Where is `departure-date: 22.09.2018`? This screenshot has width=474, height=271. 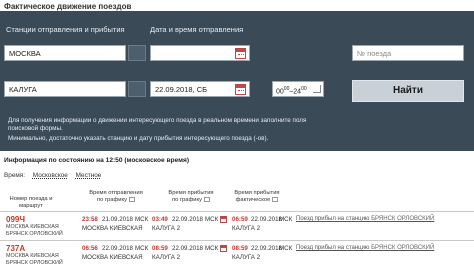
departure-date: 22.09.2018 is located at coordinates (117, 248).